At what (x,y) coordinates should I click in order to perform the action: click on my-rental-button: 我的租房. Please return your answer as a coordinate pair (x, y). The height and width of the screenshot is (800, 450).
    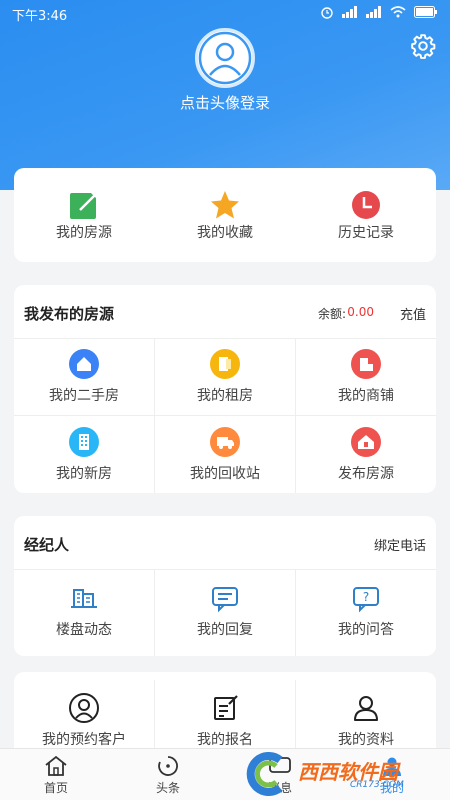
    Looking at the image, I should click on (225, 376).